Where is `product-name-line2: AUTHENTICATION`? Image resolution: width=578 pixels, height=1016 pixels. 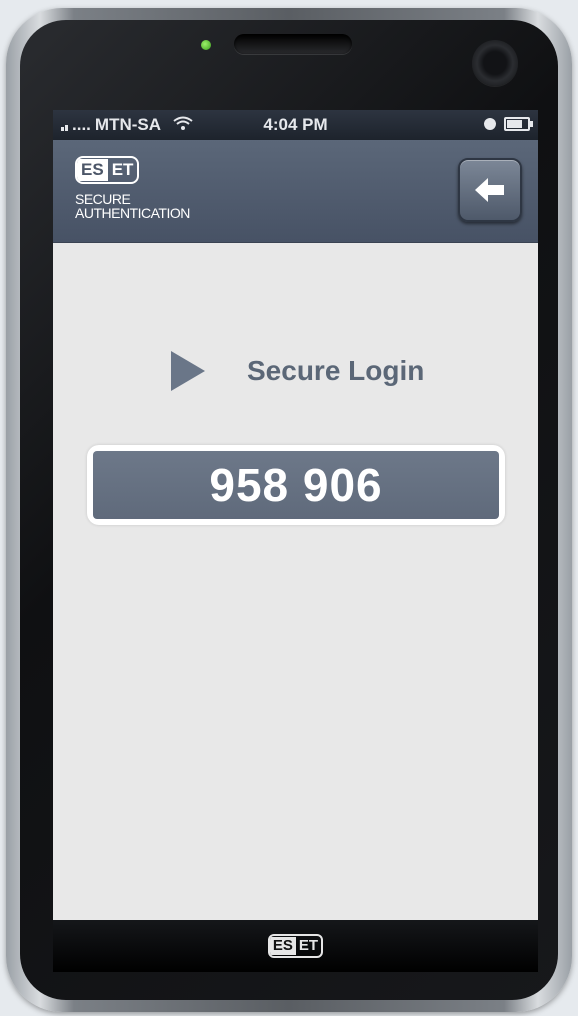 product-name-line2: AUTHENTICATION is located at coordinates (132, 213).